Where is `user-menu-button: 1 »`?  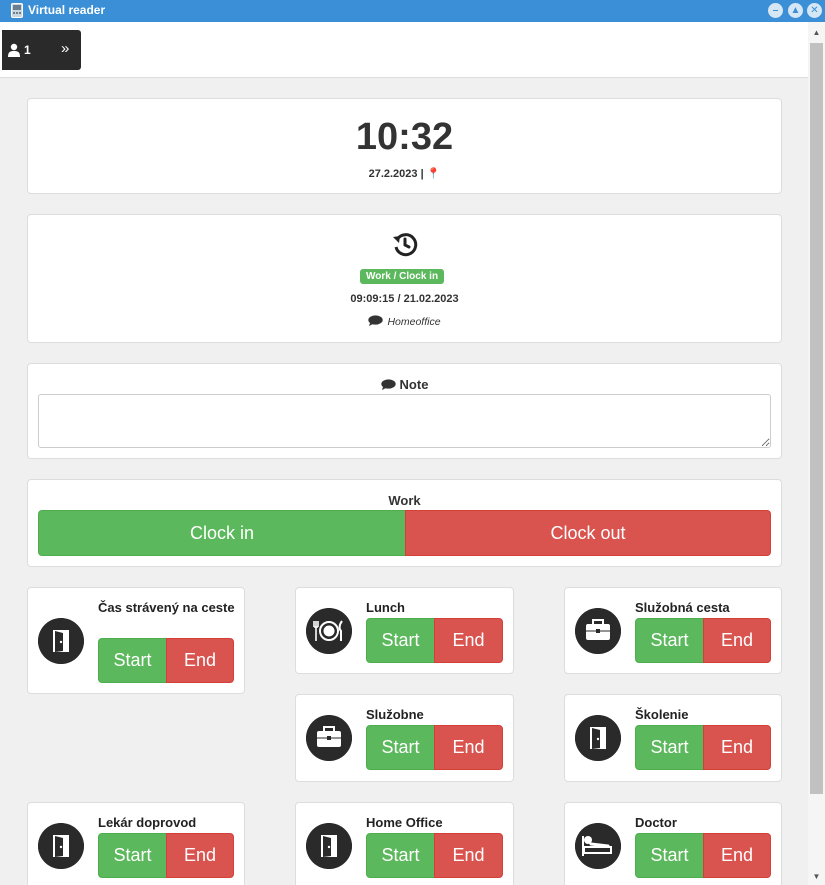
user-menu-button: 1 » is located at coordinates (41, 50).